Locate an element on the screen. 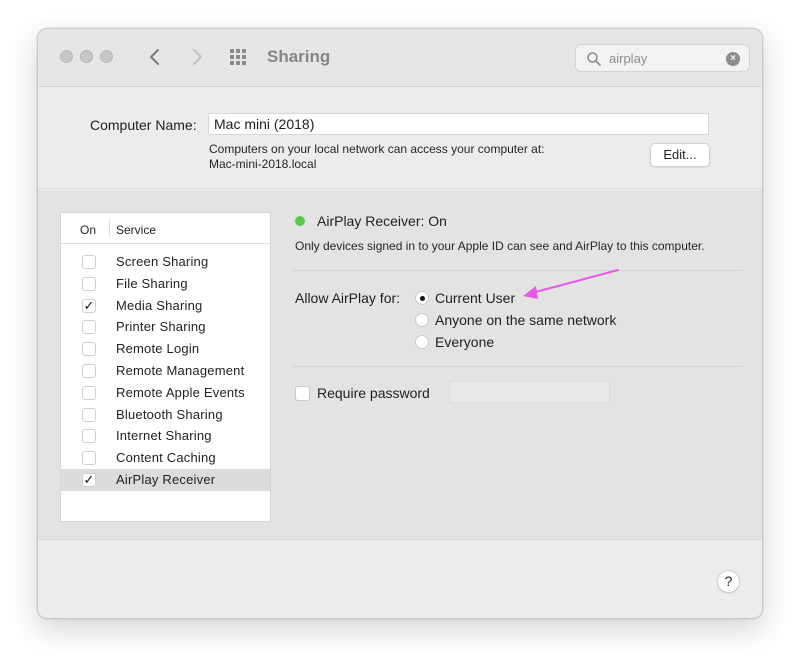 The width and height of the screenshot is (800, 665). column-divider is located at coordinates (109, 228).